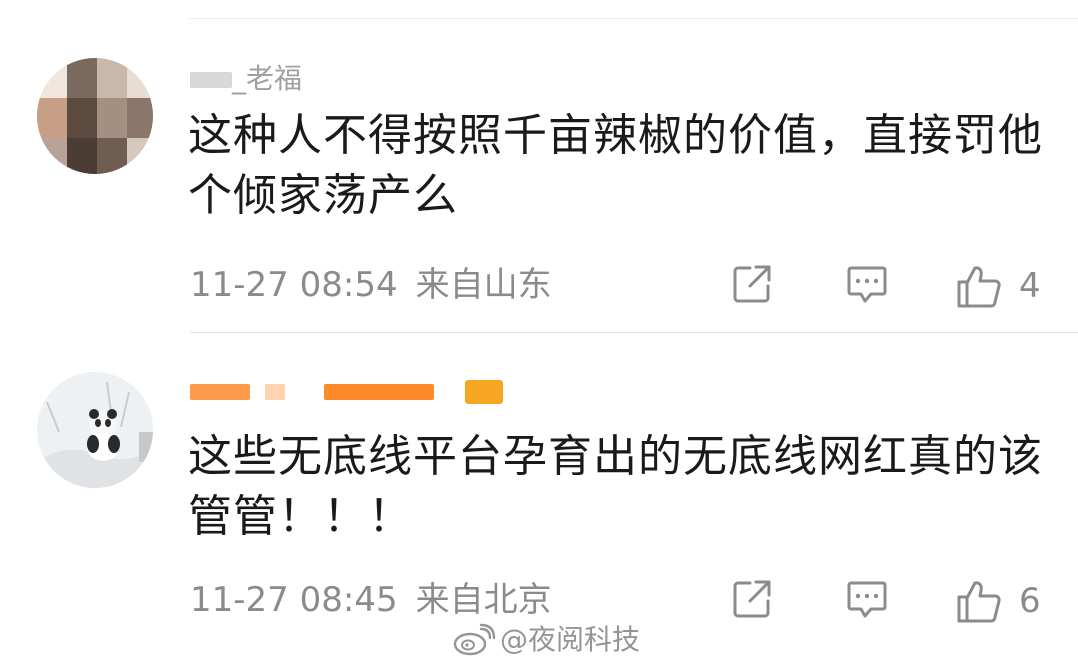 Image resolution: width=1078 pixels, height=669 pixels. Describe the element at coordinates (615, 486) in the screenshot. I see `comment-text: 这些无底线平台孕育出的无底线网红真的该管管！！！` at that location.